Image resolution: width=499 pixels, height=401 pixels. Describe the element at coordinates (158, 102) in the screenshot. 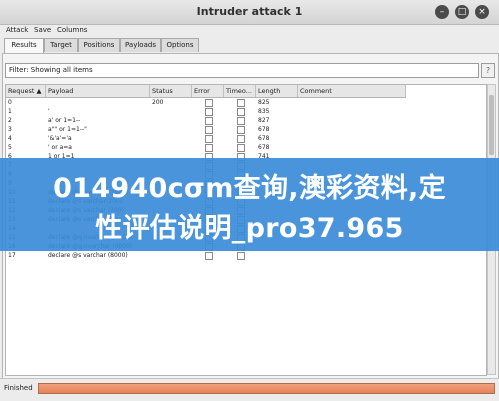

I see `cell-status: 200` at that location.